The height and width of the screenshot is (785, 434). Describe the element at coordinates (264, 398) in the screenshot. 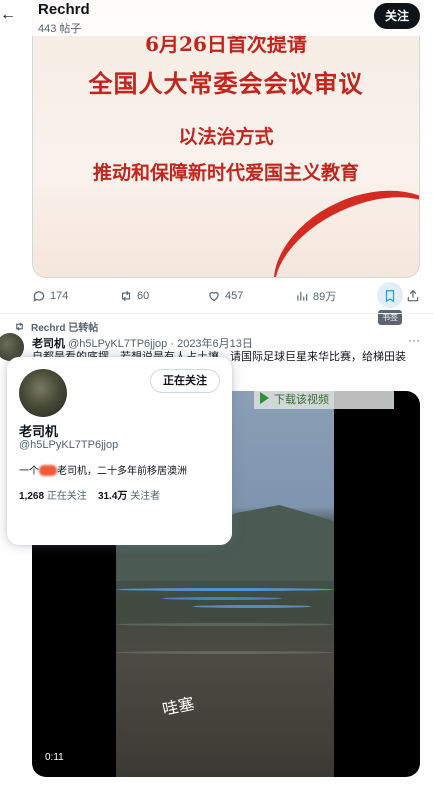

I see `play-icon` at that location.